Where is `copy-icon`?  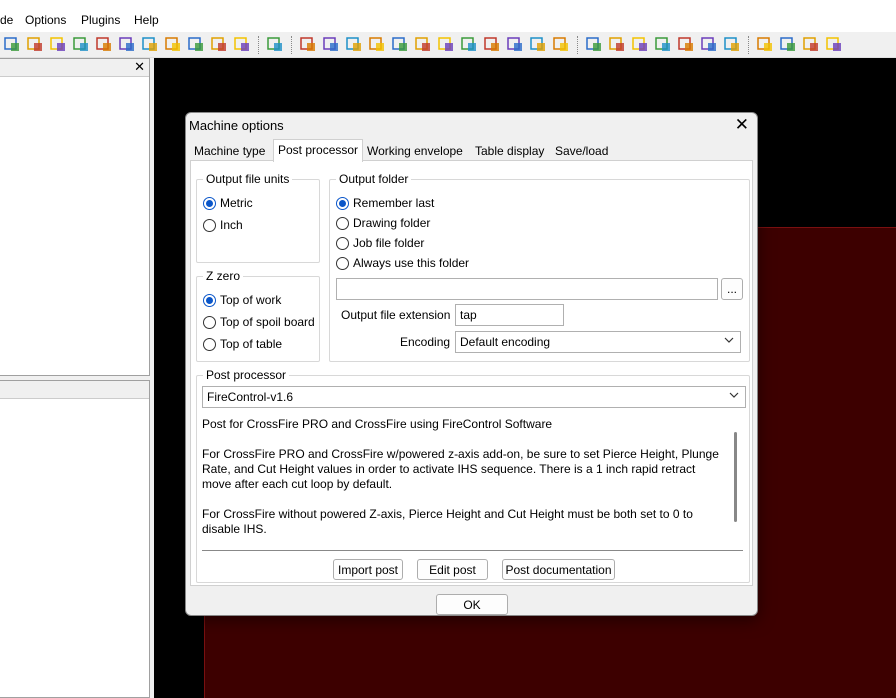 copy-icon is located at coordinates (377, 44).